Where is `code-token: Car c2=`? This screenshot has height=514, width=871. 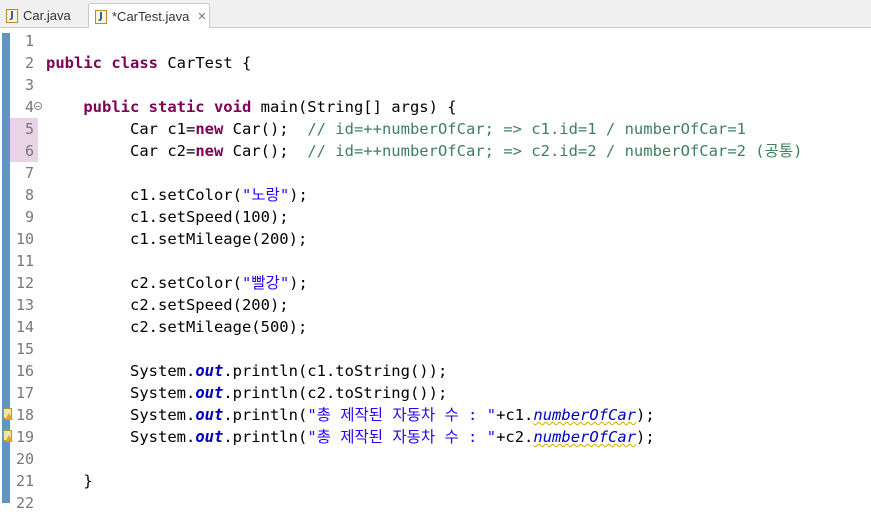
code-token: Car c2= is located at coordinates (121, 151).